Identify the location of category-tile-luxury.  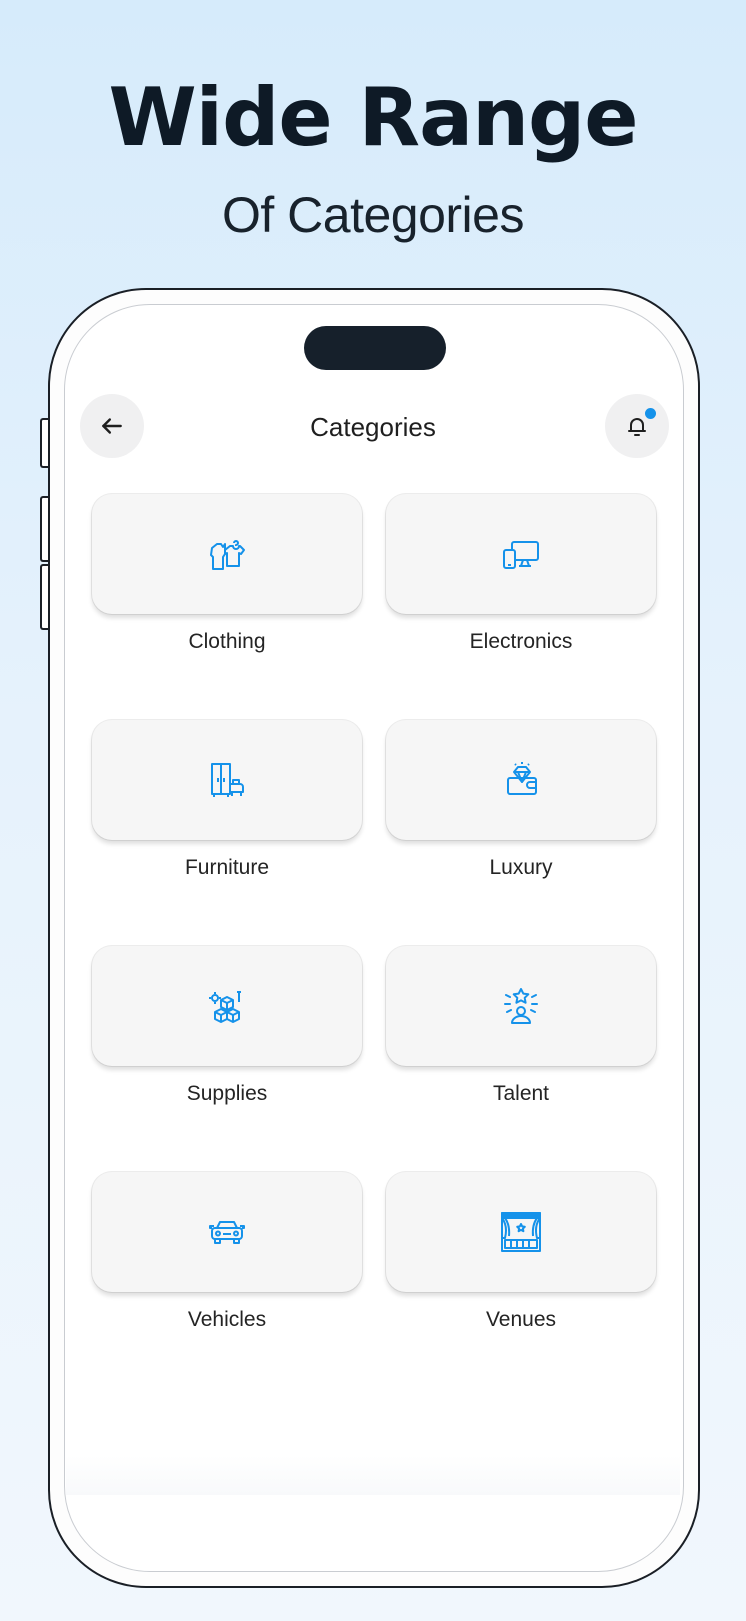
(521, 780).